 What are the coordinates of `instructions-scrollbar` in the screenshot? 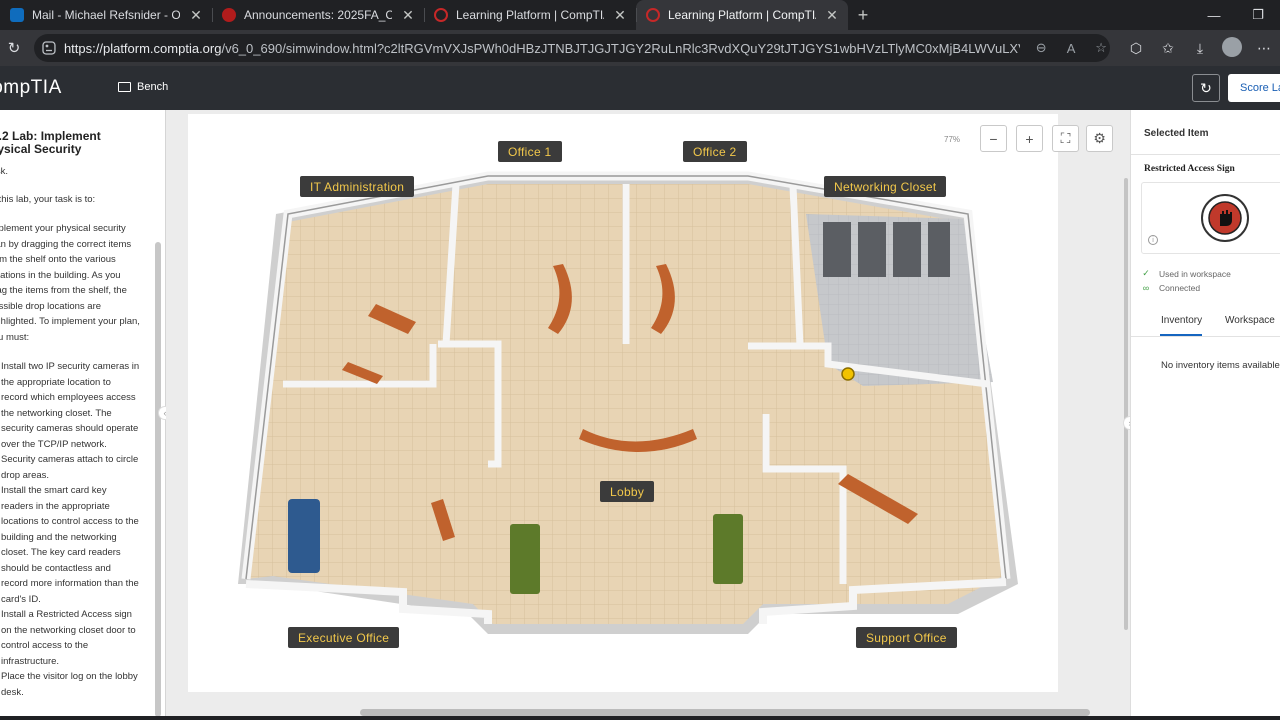 It's located at (158, 479).